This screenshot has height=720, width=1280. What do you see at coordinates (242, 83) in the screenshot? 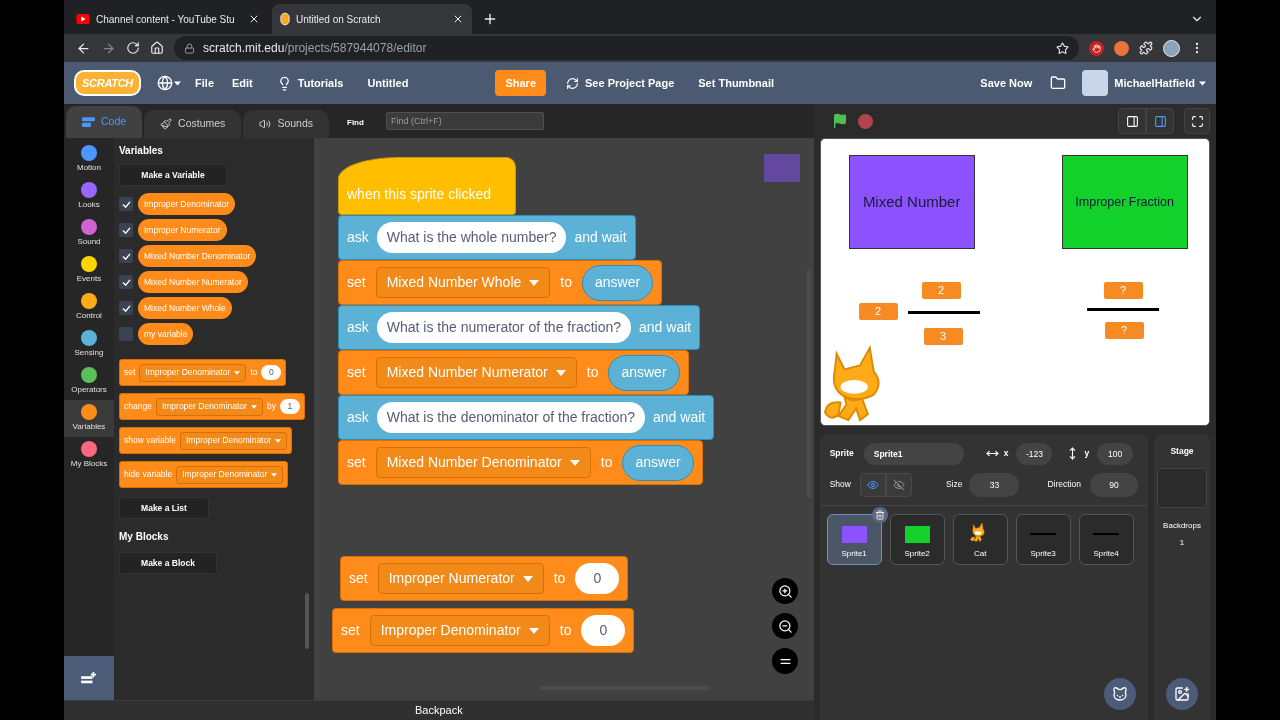
I see `menu-item: Edit` at bounding box center [242, 83].